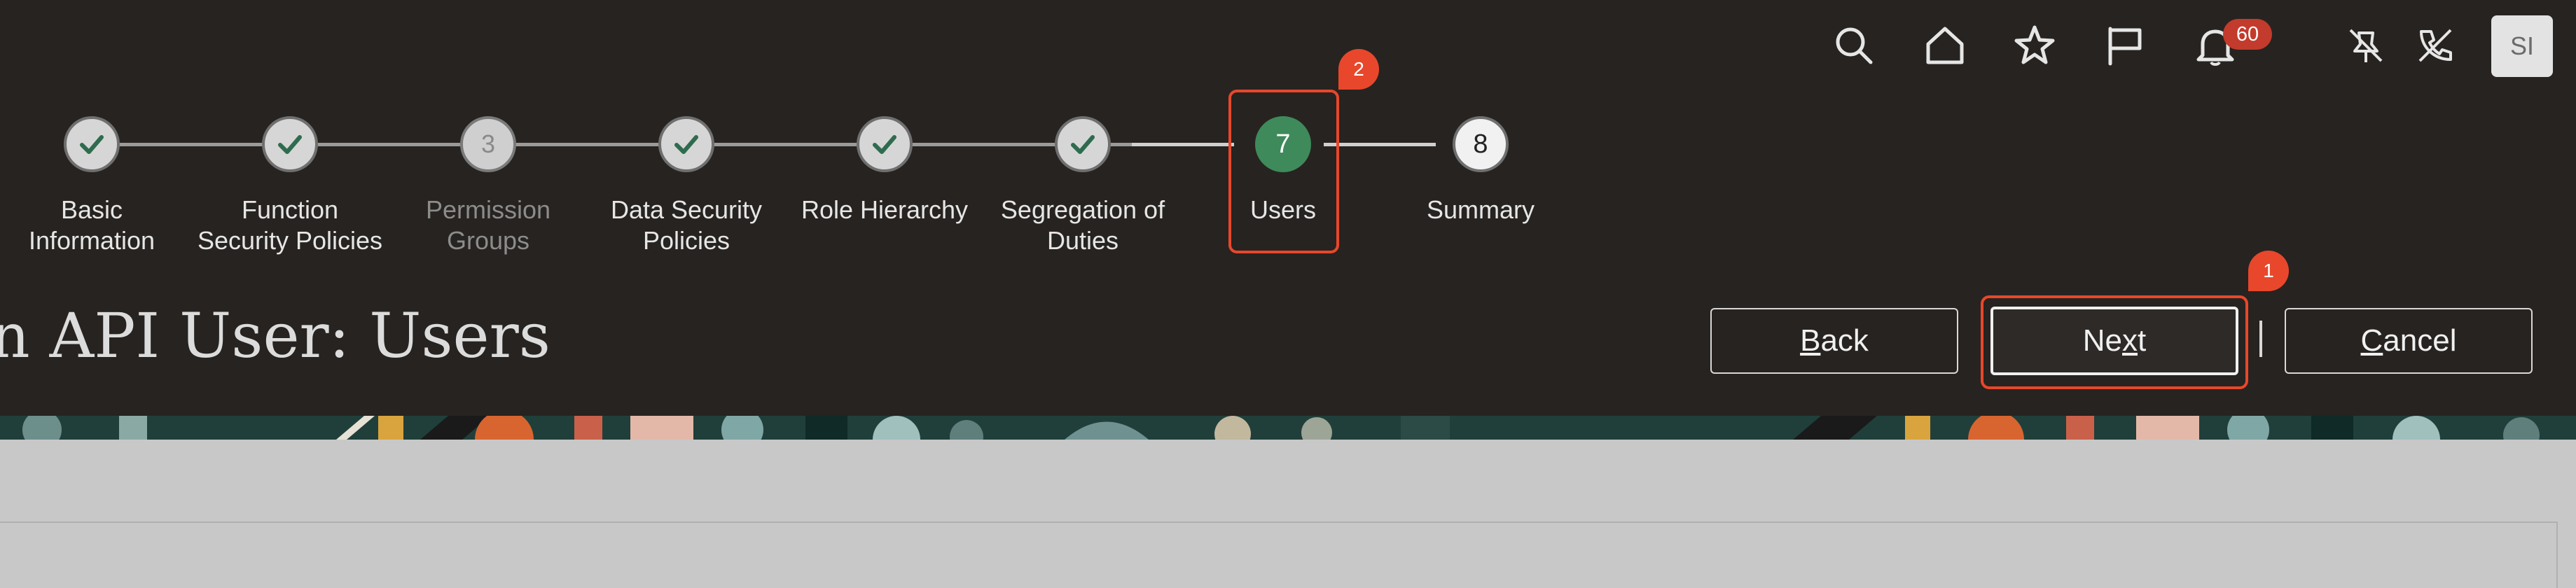  I want to click on train-step-5-checkmark-icon, so click(885, 144).